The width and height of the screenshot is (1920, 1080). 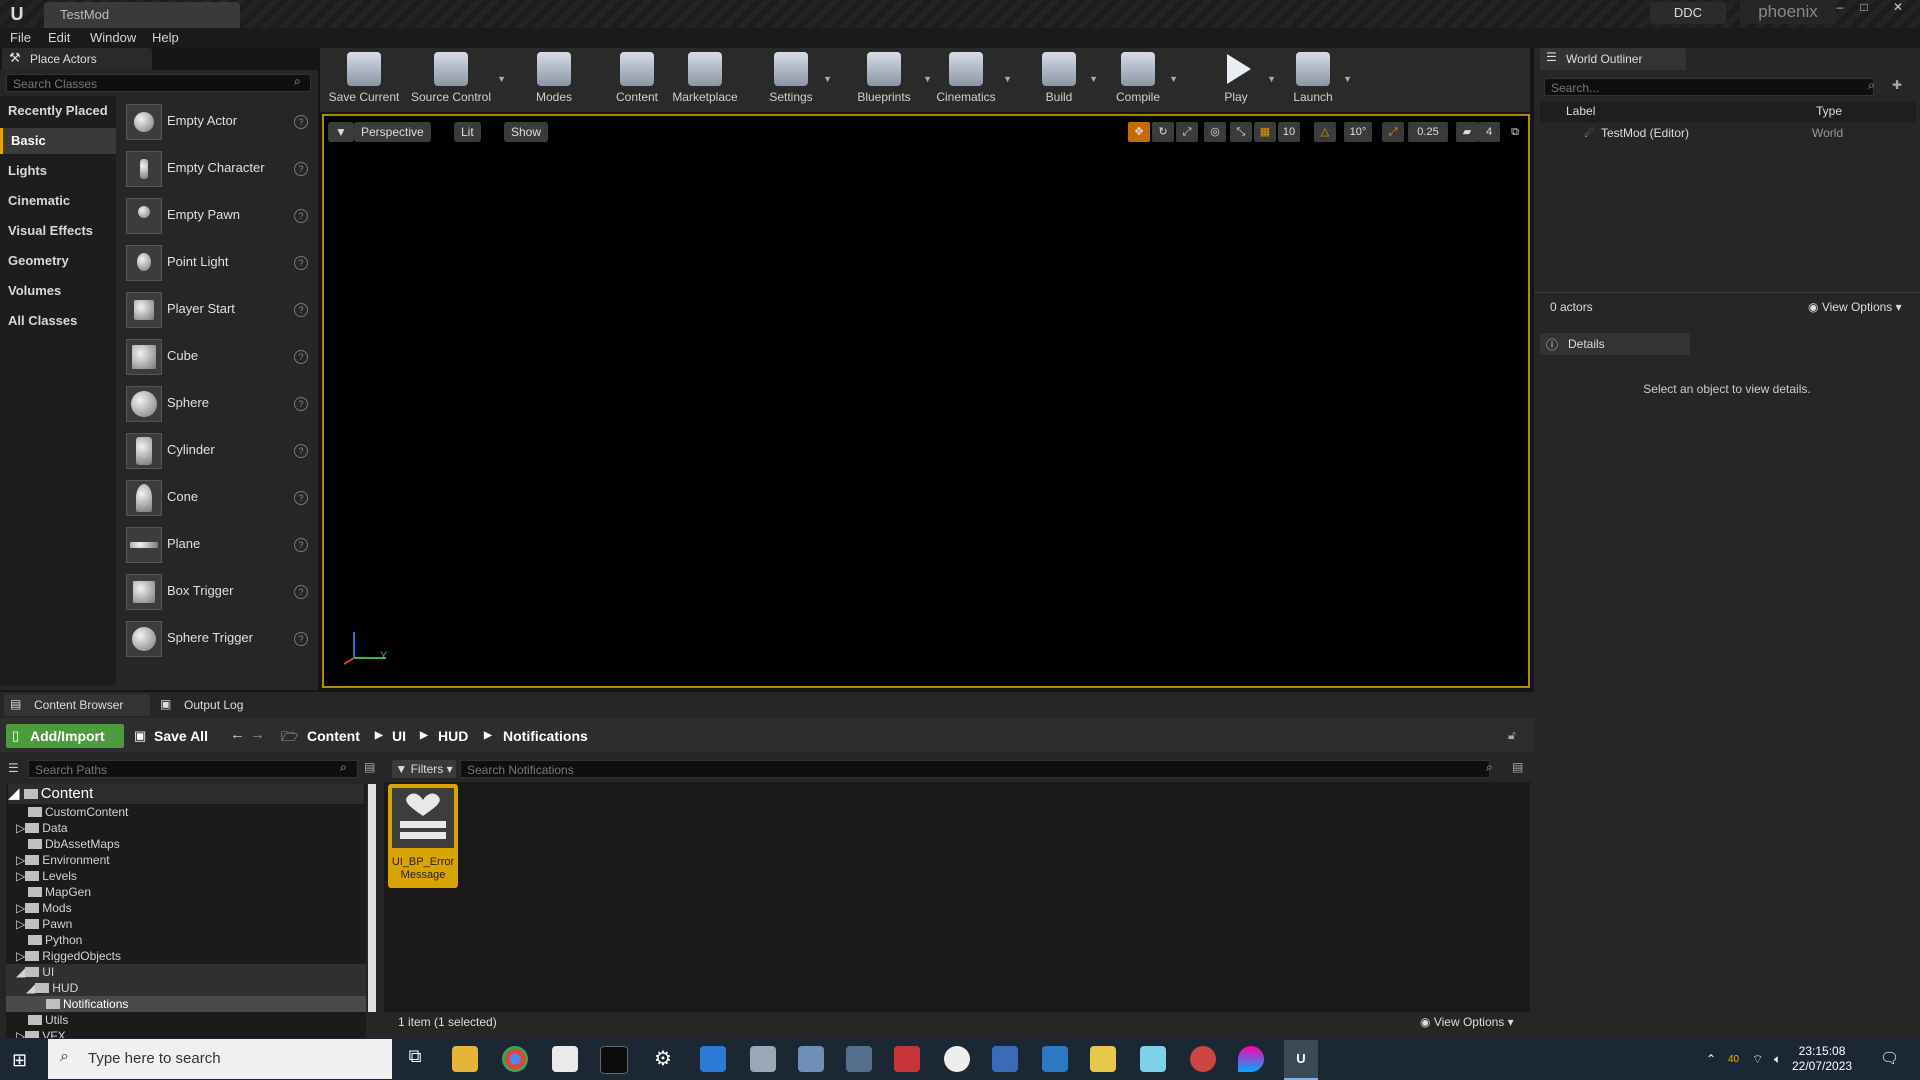 What do you see at coordinates (1889, 1058) in the screenshot?
I see `notifications-icon: 🗨︎` at bounding box center [1889, 1058].